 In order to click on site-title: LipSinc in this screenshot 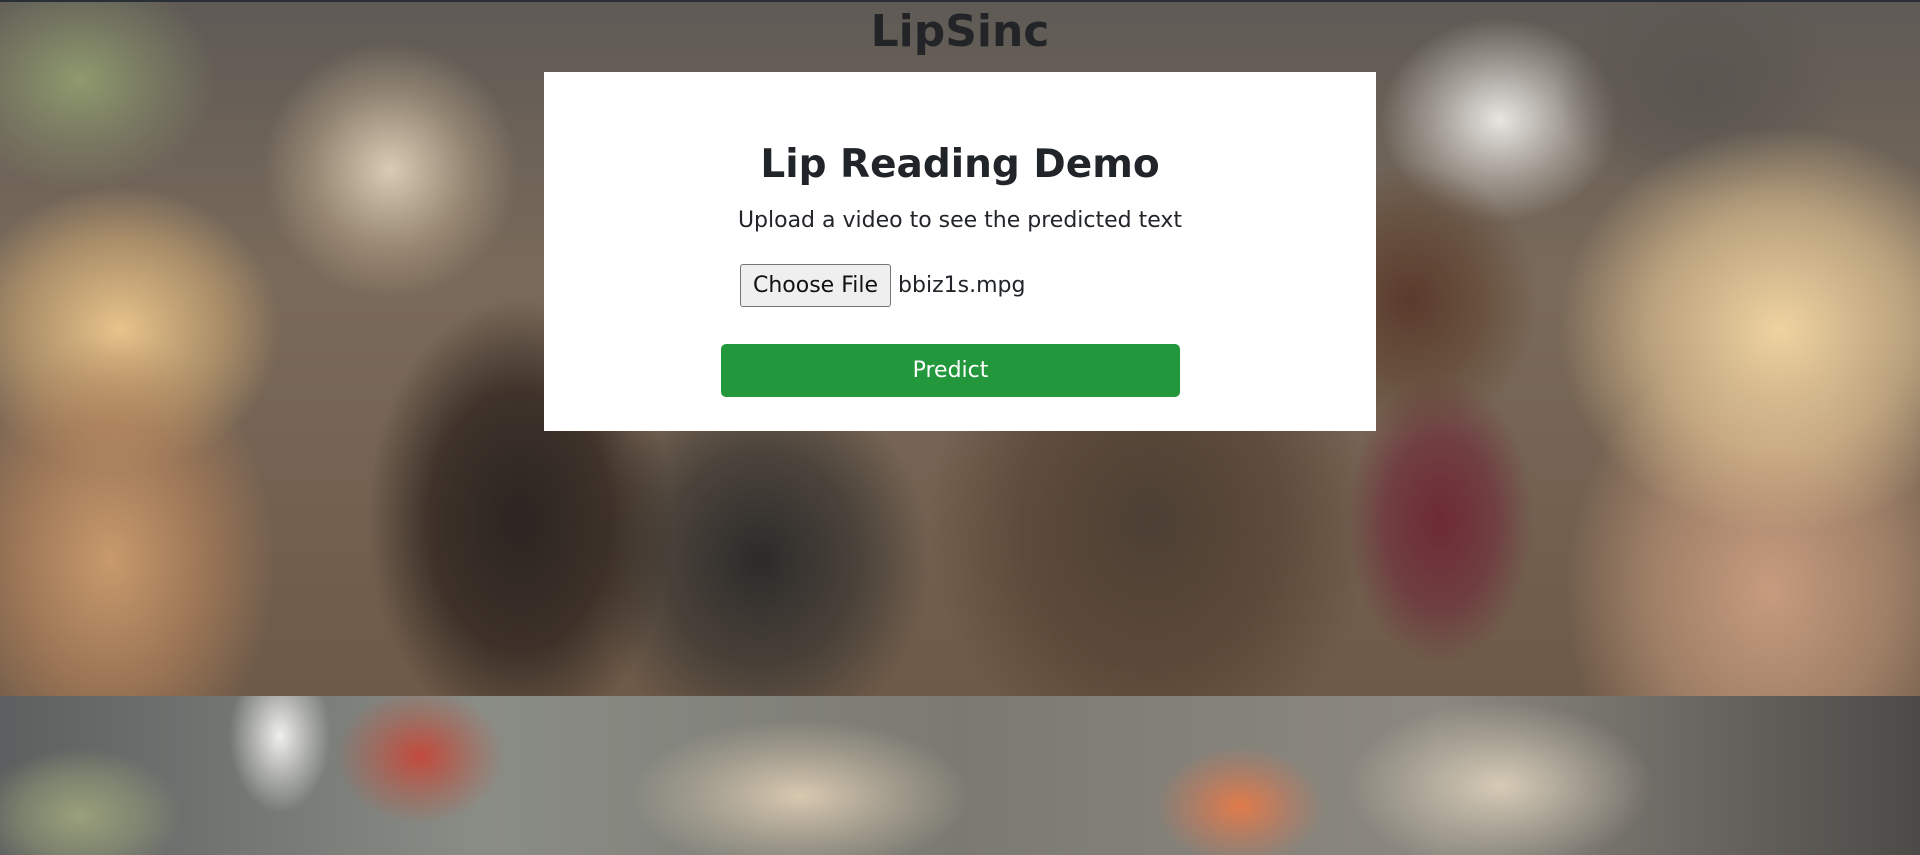, I will do `click(960, 31)`.